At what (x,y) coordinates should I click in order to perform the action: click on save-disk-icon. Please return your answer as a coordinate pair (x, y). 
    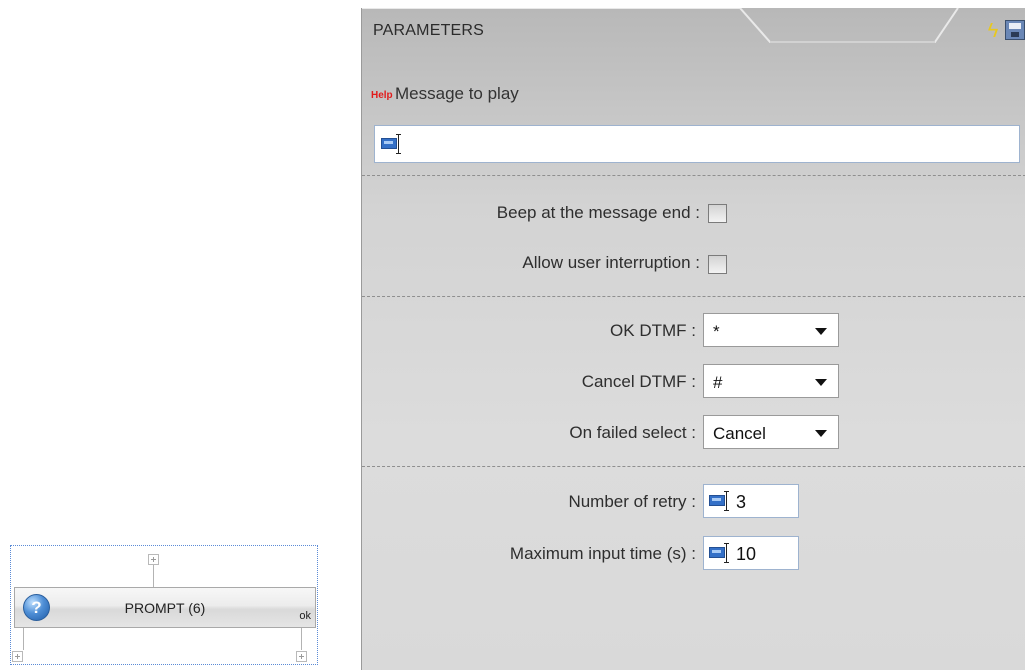
    Looking at the image, I should click on (1015, 30).